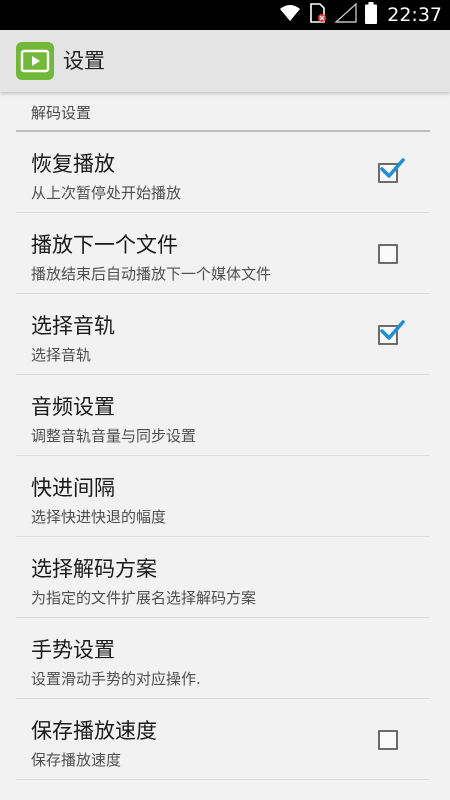 This screenshot has height=800, width=450. I want to click on pref-summary: 选择快进快退的幅度, so click(99, 517).